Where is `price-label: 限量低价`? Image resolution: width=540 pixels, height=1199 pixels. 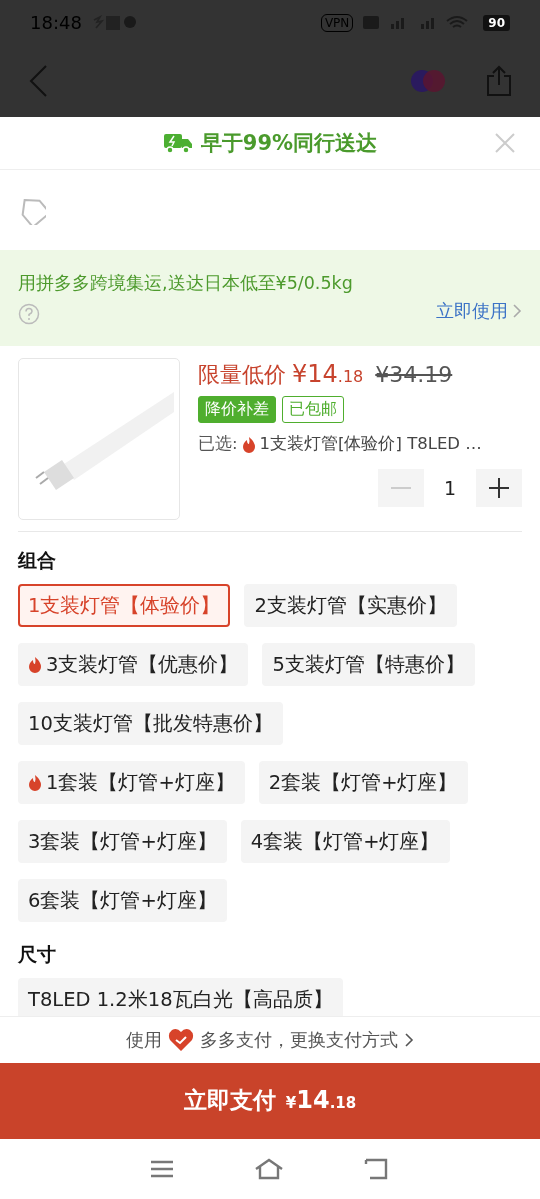 price-label: 限量低价 is located at coordinates (242, 375).